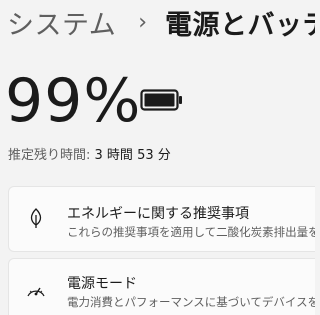 This screenshot has width=320, height=315. What do you see at coordinates (102, 284) in the screenshot?
I see `power-mode-title: 電源モード` at bounding box center [102, 284].